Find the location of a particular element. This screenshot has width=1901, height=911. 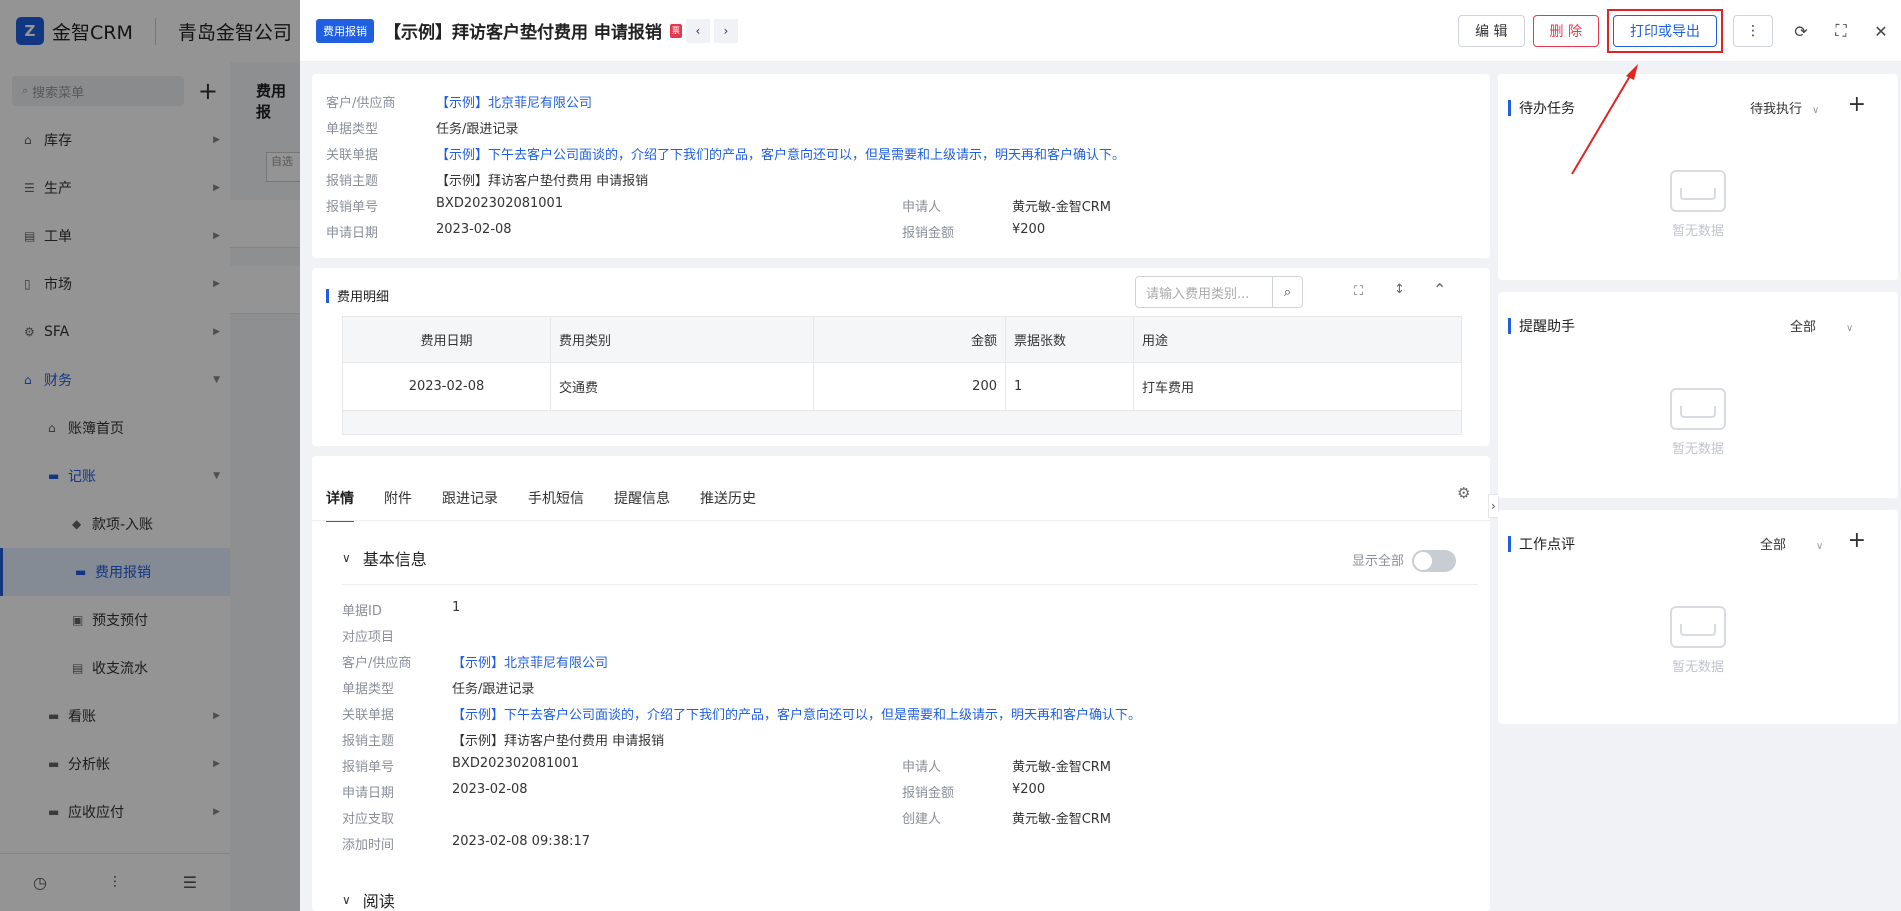

panel-title-text: 提醒助手 is located at coordinates (1547, 327).